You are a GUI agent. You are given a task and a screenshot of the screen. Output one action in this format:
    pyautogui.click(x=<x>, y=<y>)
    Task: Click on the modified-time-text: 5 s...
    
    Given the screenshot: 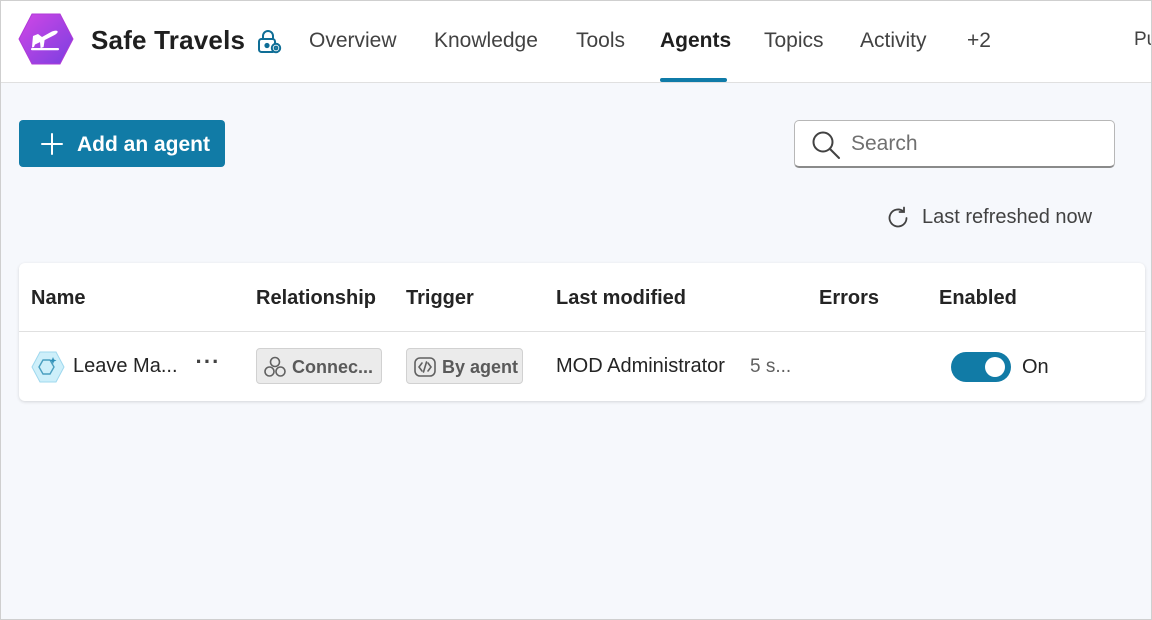 What is the action you would take?
    pyautogui.click(x=771, y=366)
    